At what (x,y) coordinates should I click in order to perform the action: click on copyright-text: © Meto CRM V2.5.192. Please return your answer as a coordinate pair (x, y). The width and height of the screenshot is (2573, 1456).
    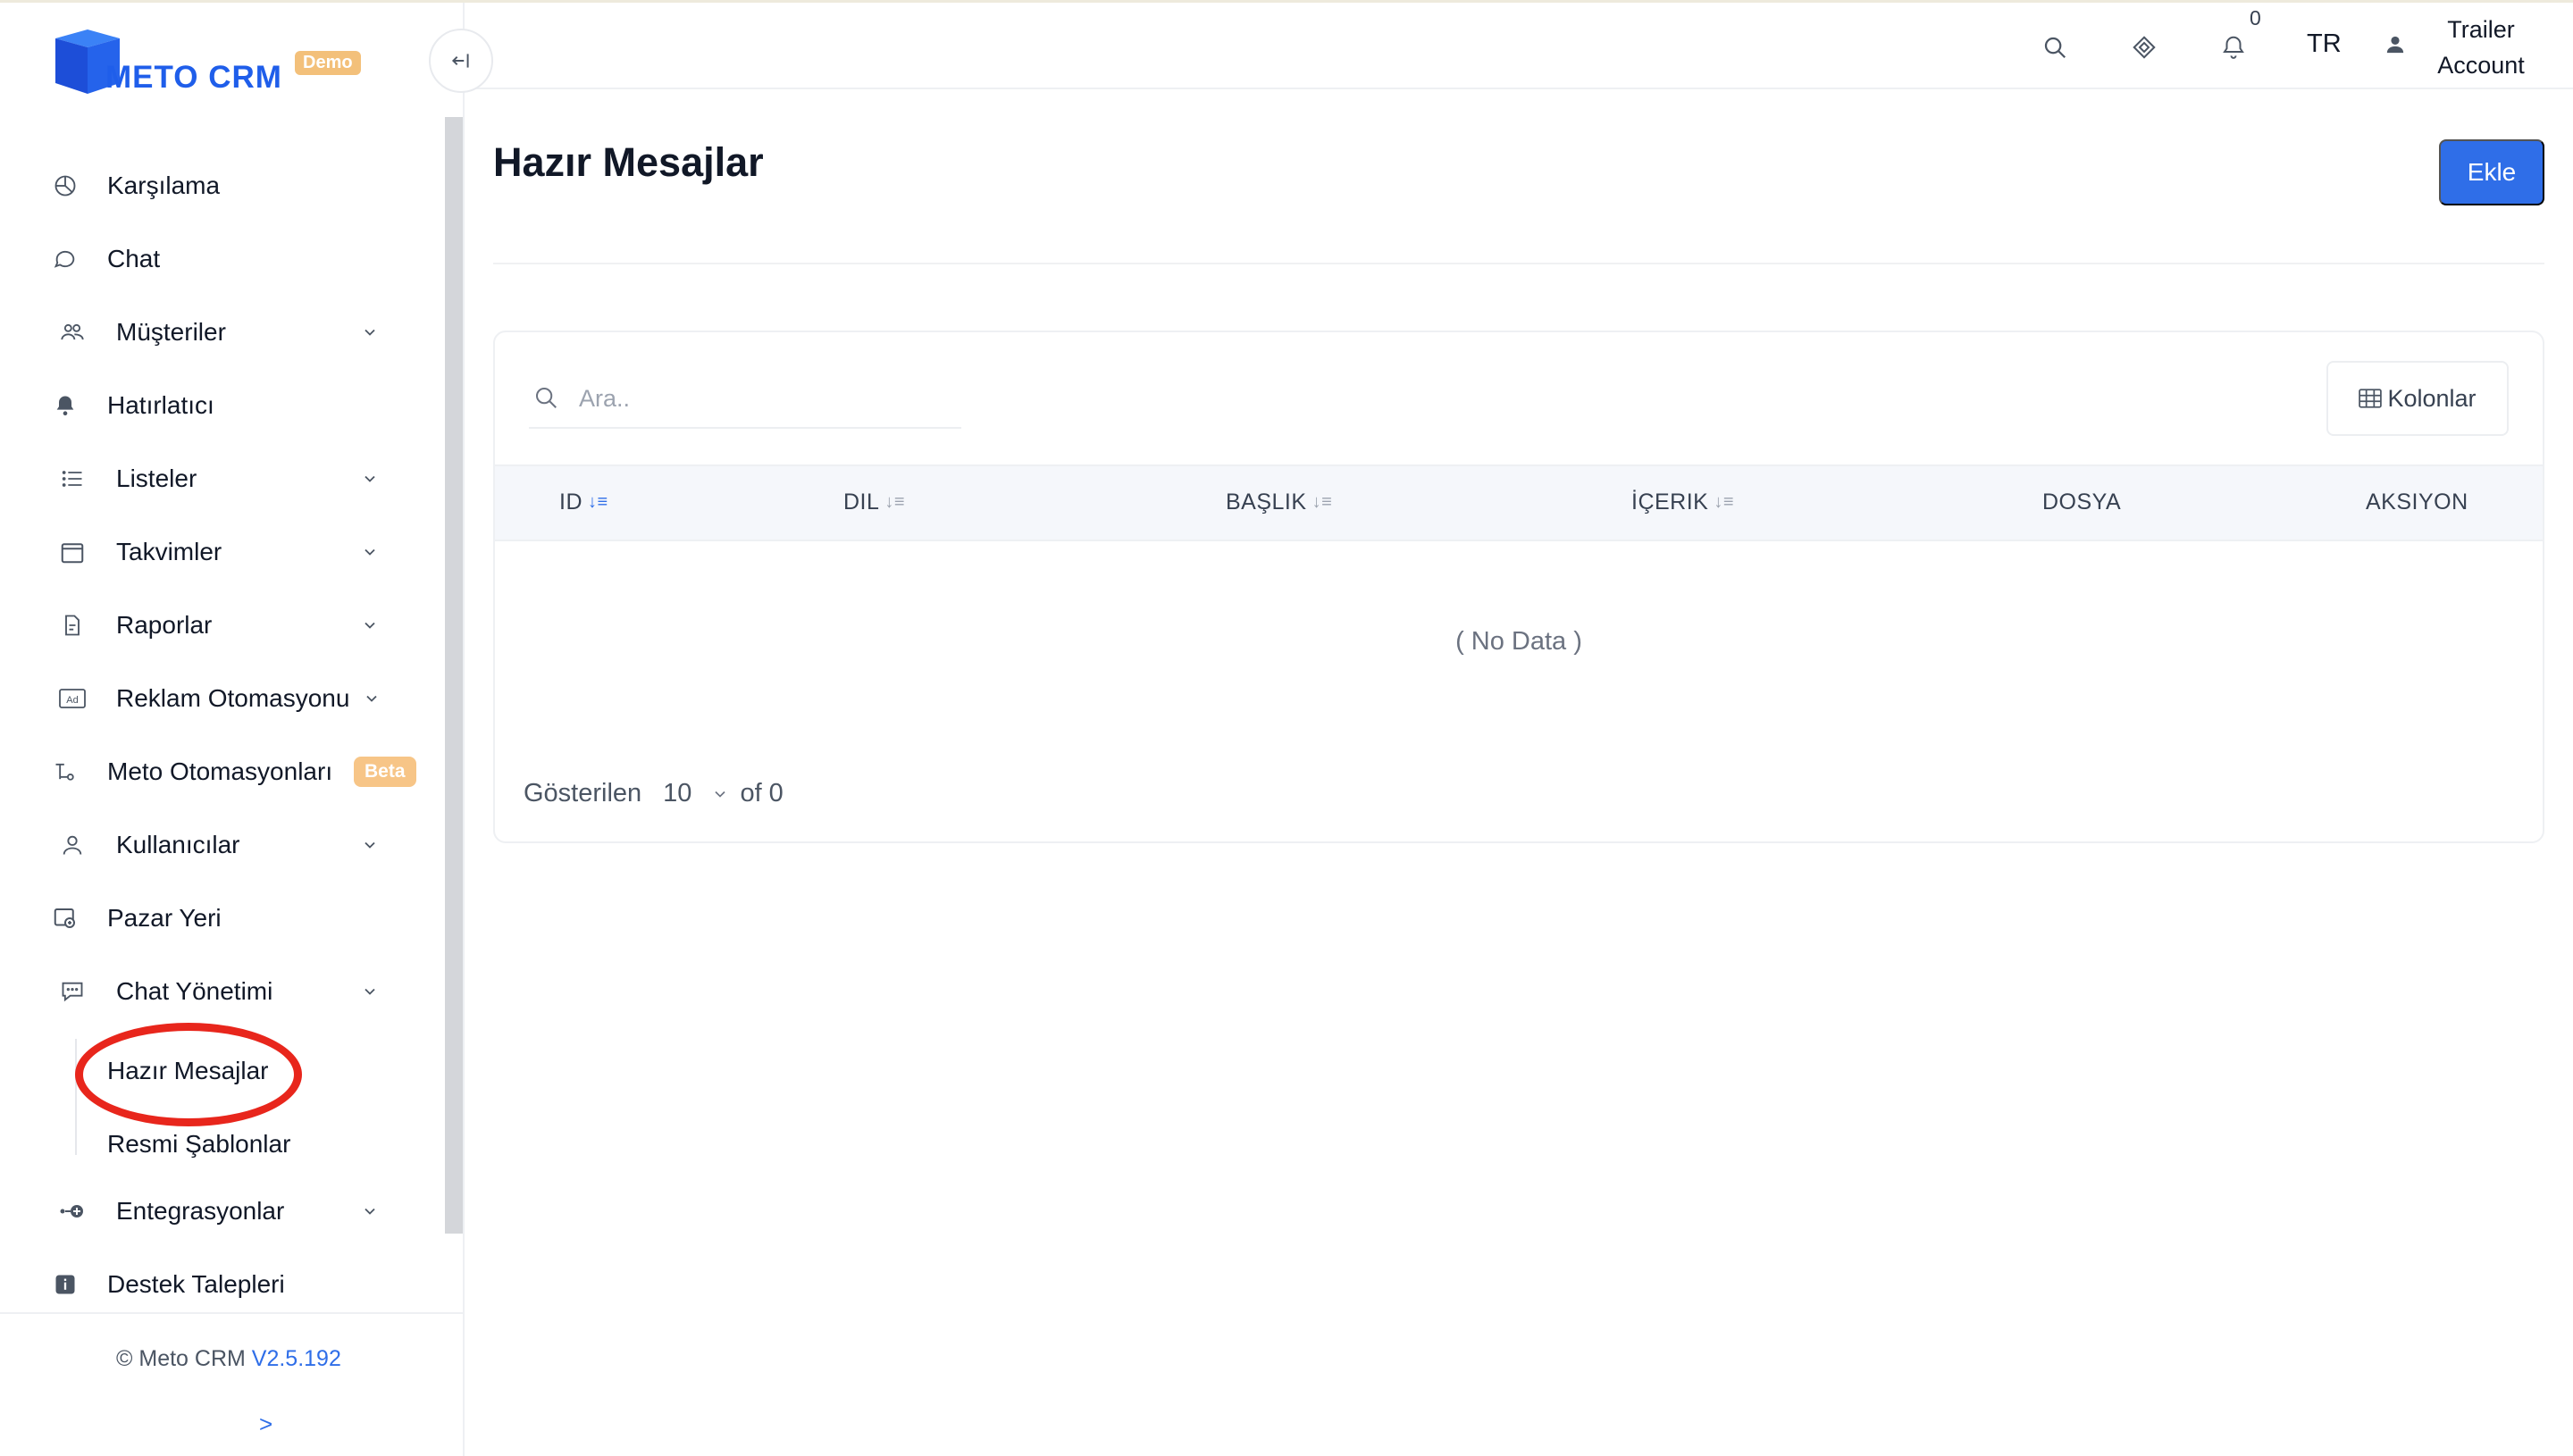
    Looking at the image, I should click on (228, 1358).